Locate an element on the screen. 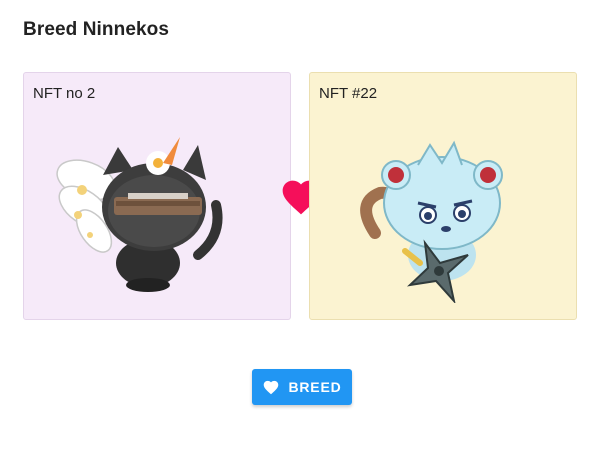 The image size is (599, 452). dialog-title: Breed Ninnekos is located at coordinates (96, 29).